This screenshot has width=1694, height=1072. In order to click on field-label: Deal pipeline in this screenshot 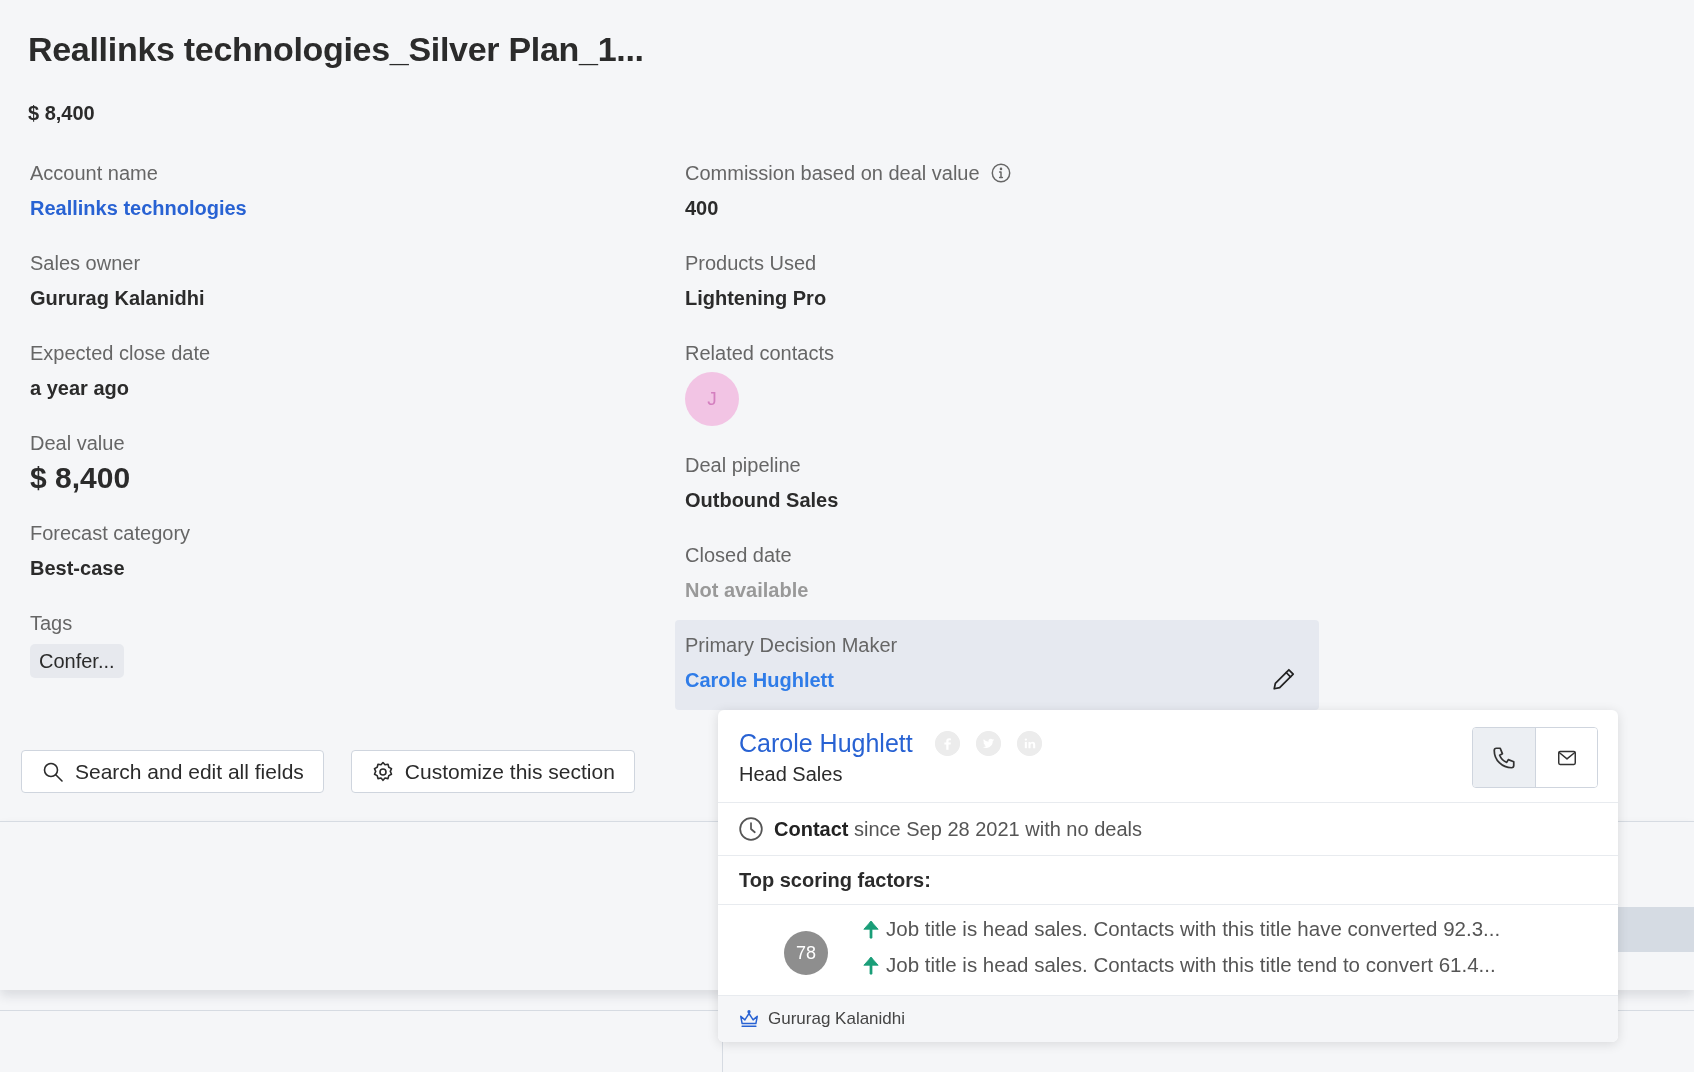, I will do `click(743, 465)`.